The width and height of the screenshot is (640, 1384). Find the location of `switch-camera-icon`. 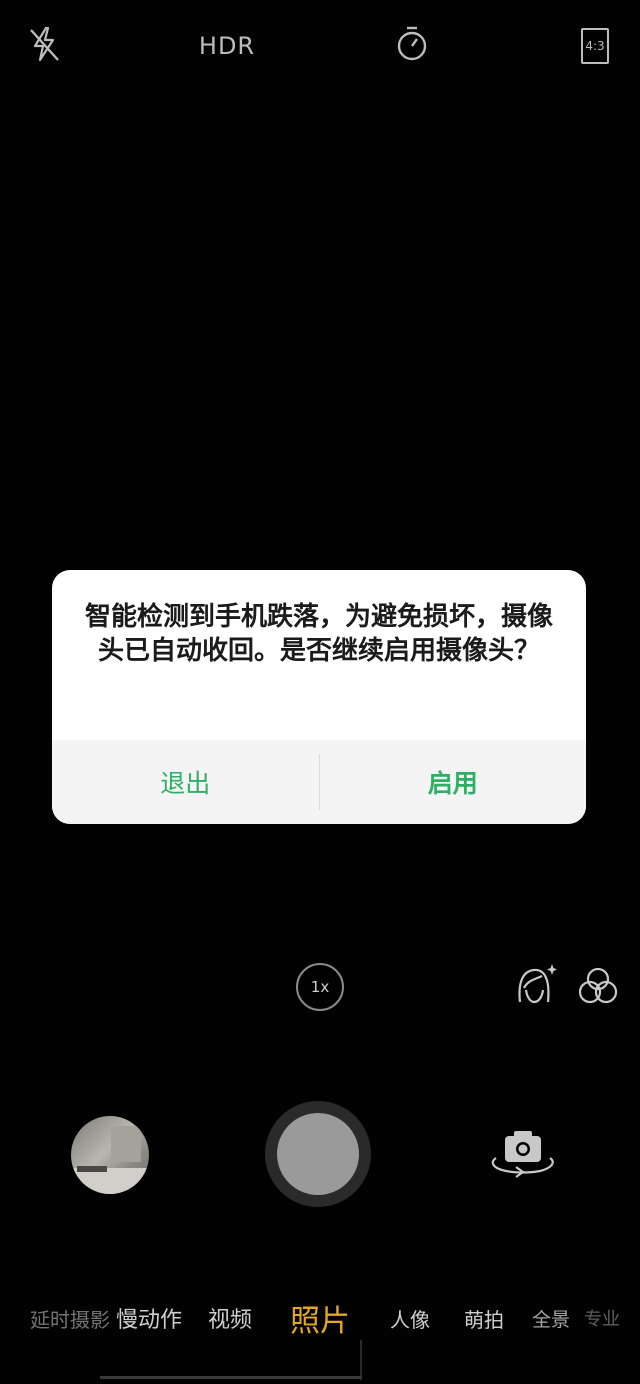

switch-camera-icon is located at coordinates (523, 1158).